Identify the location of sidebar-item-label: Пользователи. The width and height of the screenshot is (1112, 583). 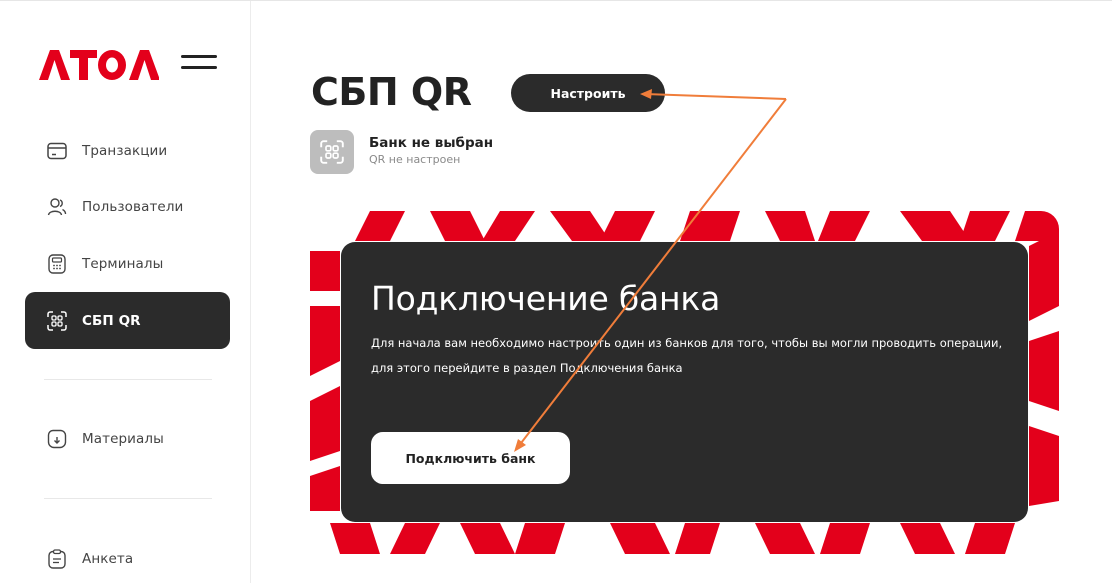
(133, 206).